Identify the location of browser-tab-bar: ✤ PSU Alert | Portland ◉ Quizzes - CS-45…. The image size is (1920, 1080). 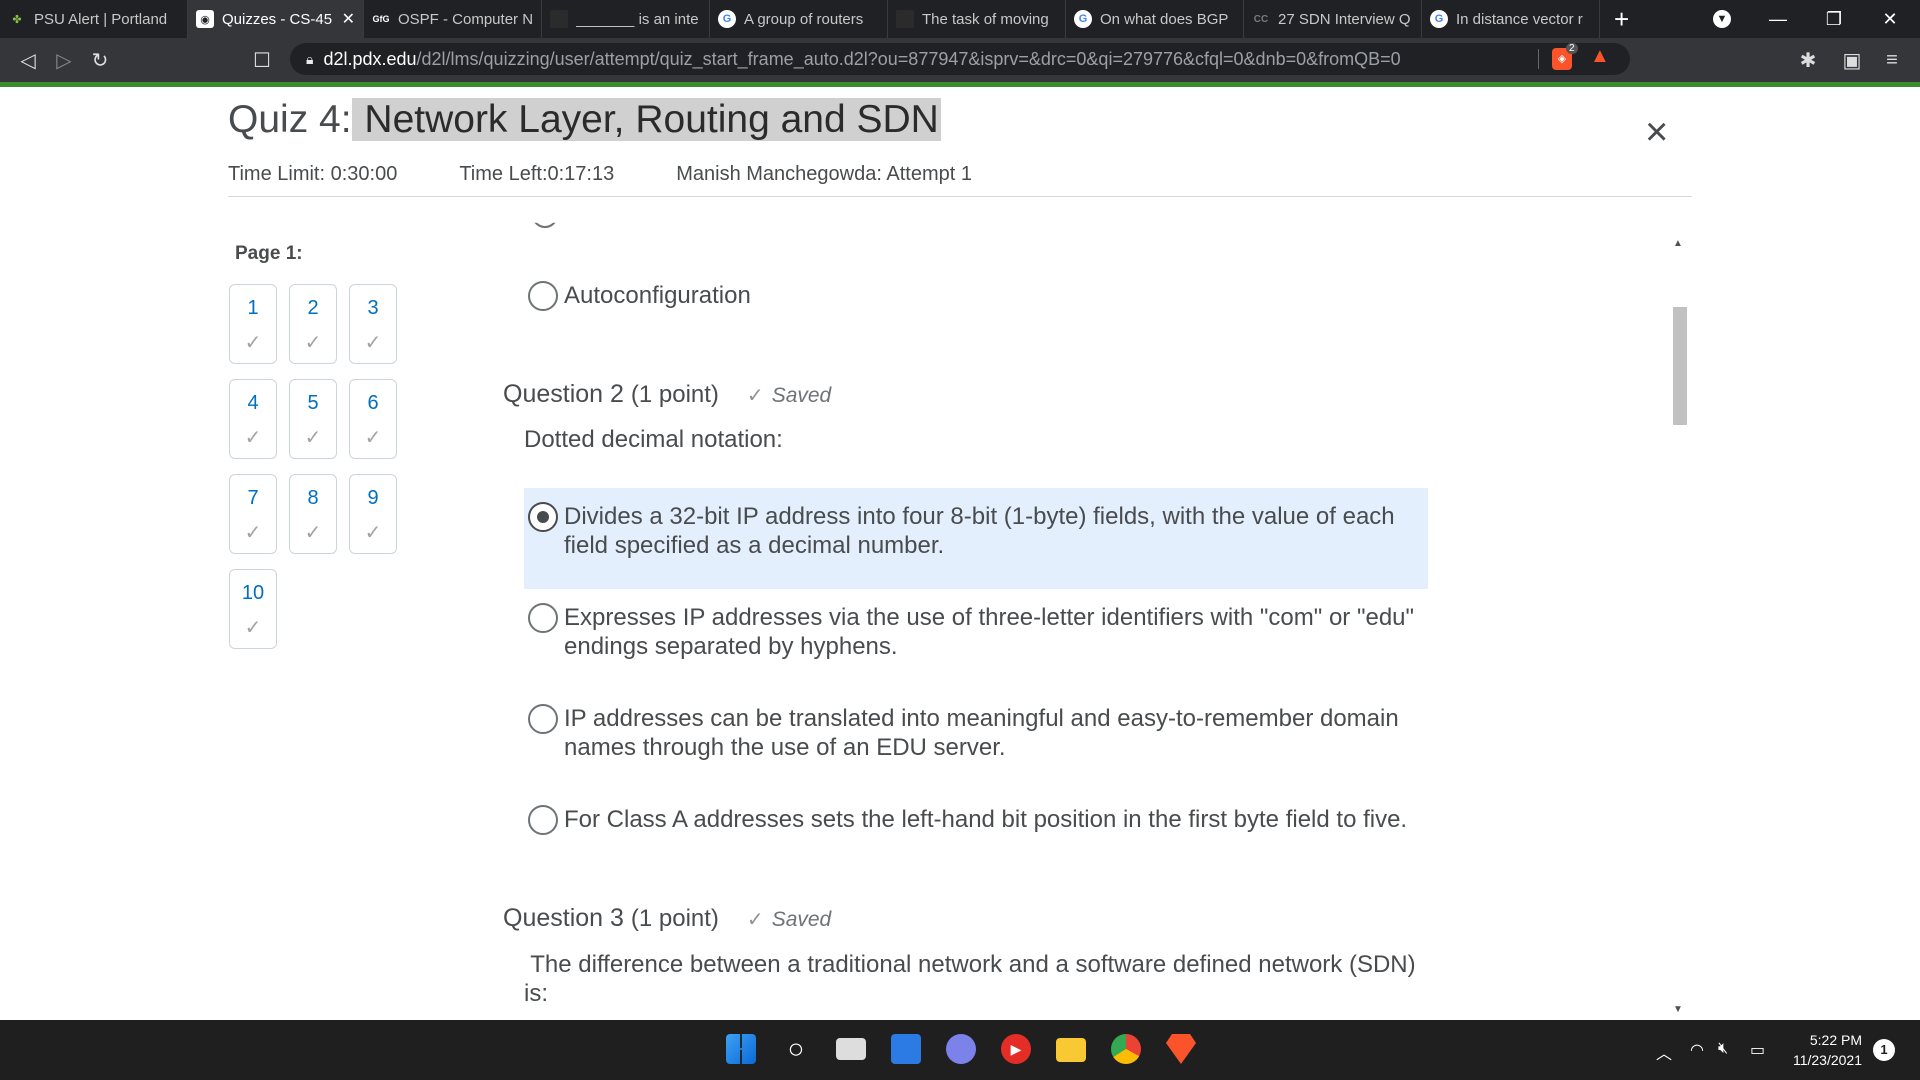
(960, 19).